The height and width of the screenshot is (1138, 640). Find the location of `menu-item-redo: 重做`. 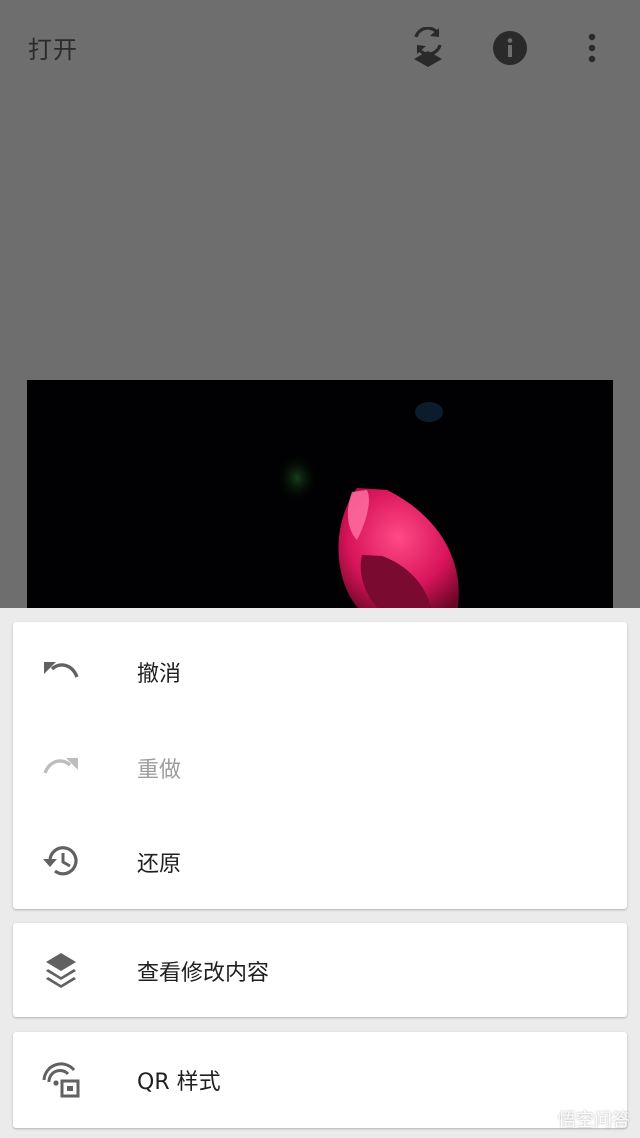

menu-item-redo: 重做 is located at coordinates (320, 767).